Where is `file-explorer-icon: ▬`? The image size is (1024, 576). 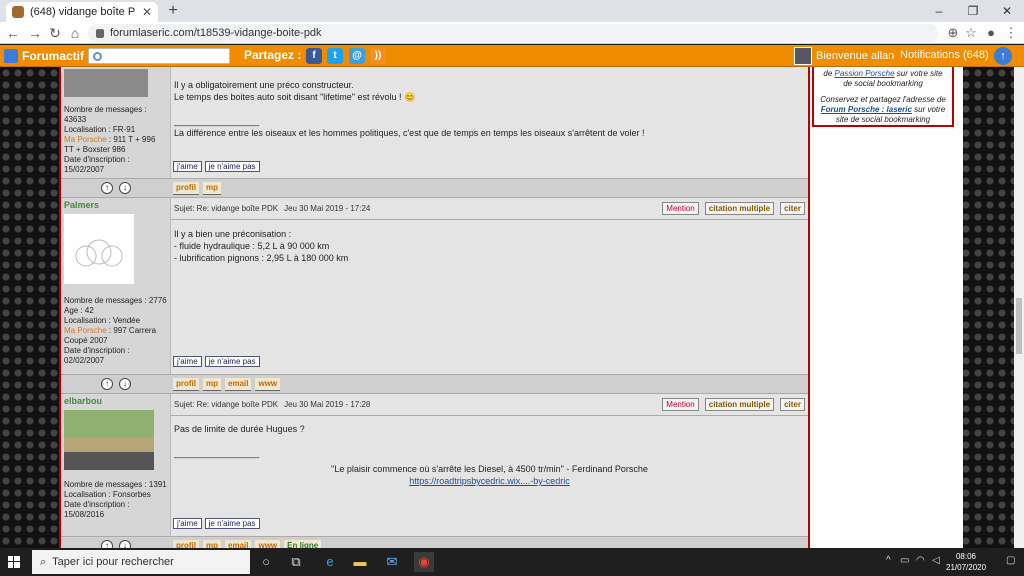 file-explorer-icon: ▬ is located at coordinates (360, 562).